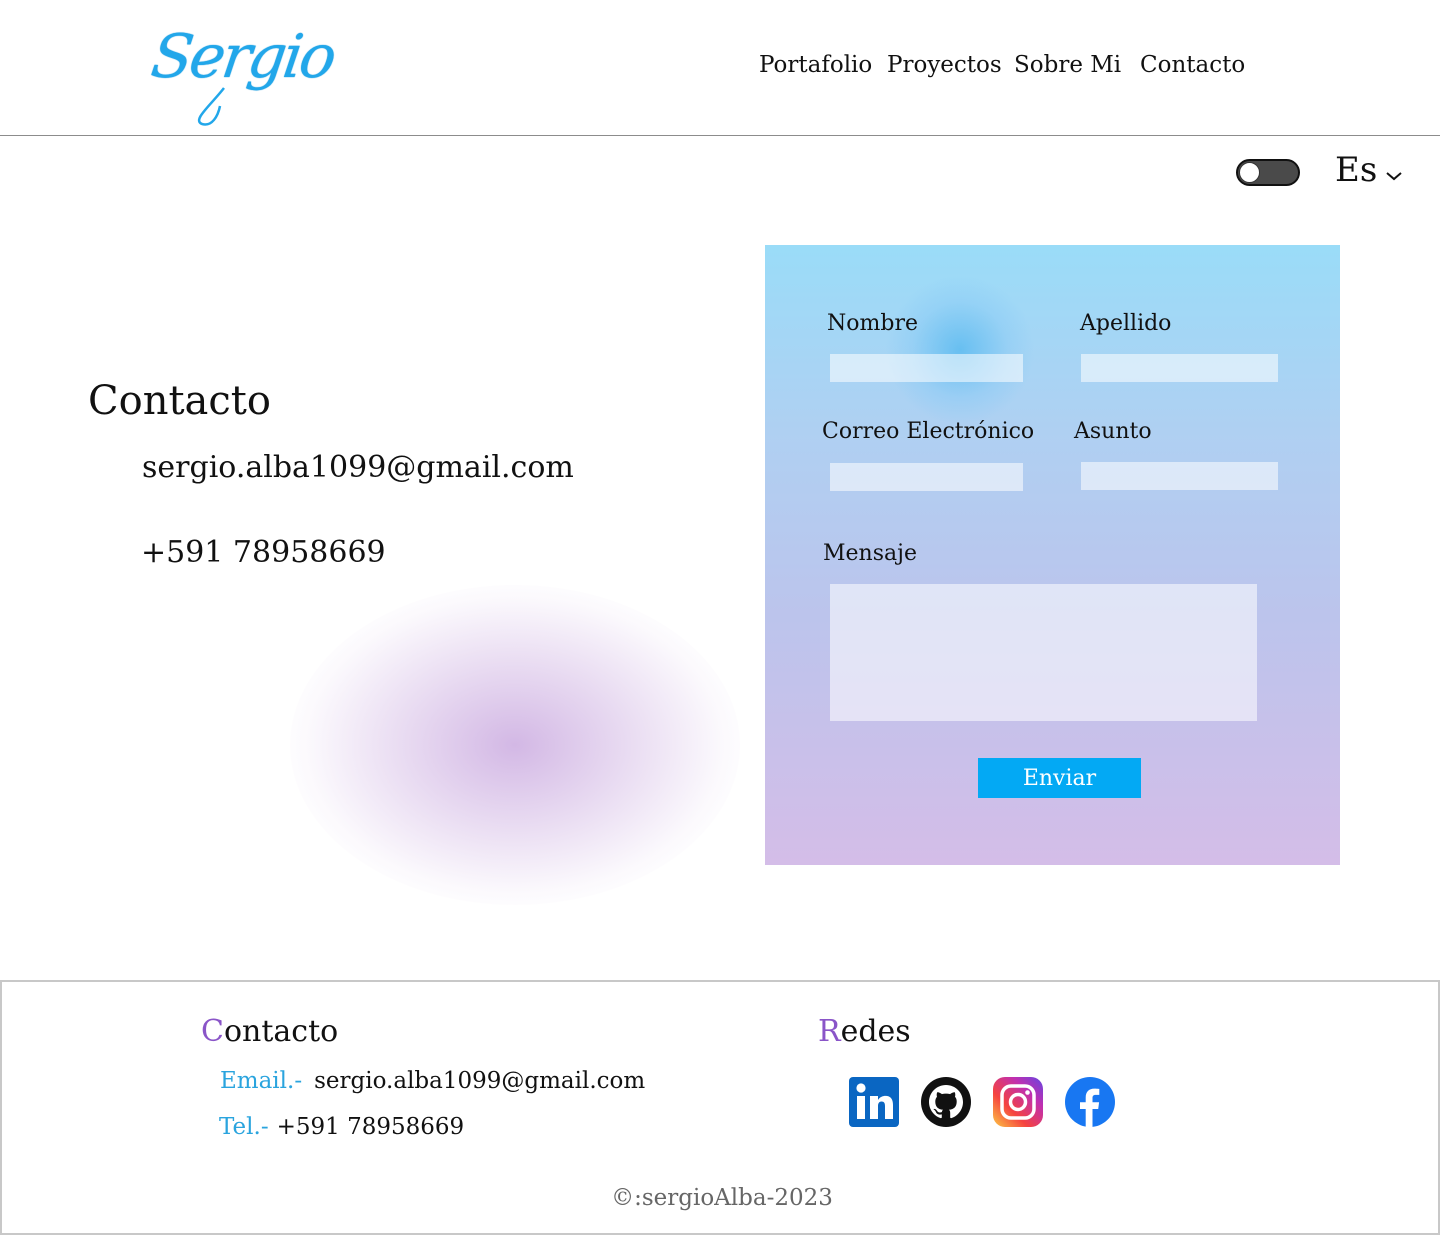  Describe the element at coordinates (1113, 431) in the screenshot. I see `asunto-label: Asunto` at that location.